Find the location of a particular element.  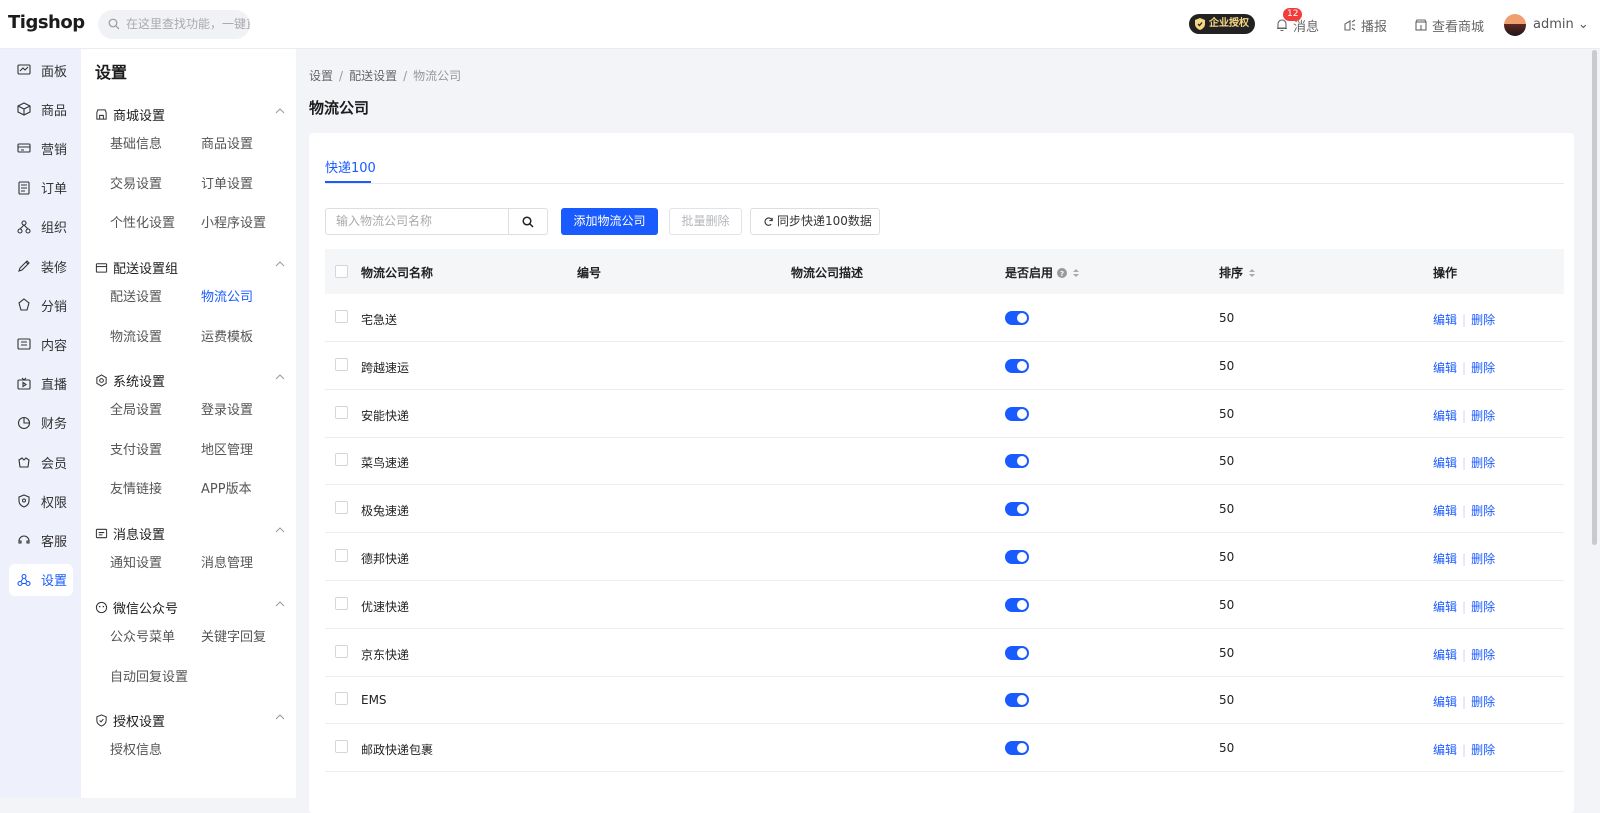

submenu-link: 登录设置 is located at coordinates (227, 408).